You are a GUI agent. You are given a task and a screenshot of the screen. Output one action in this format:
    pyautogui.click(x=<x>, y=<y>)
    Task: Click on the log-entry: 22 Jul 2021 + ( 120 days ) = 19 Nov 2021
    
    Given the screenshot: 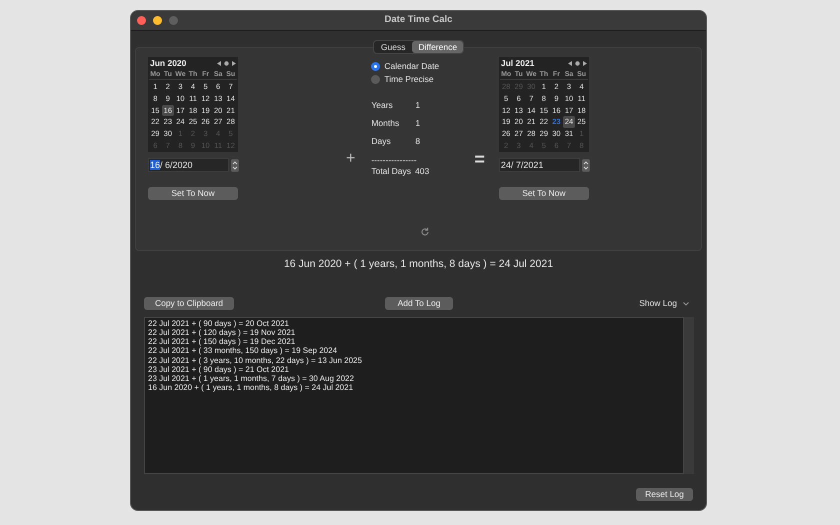 What is the action you would take?
    pyautogui.click(x=222, y=333)
    